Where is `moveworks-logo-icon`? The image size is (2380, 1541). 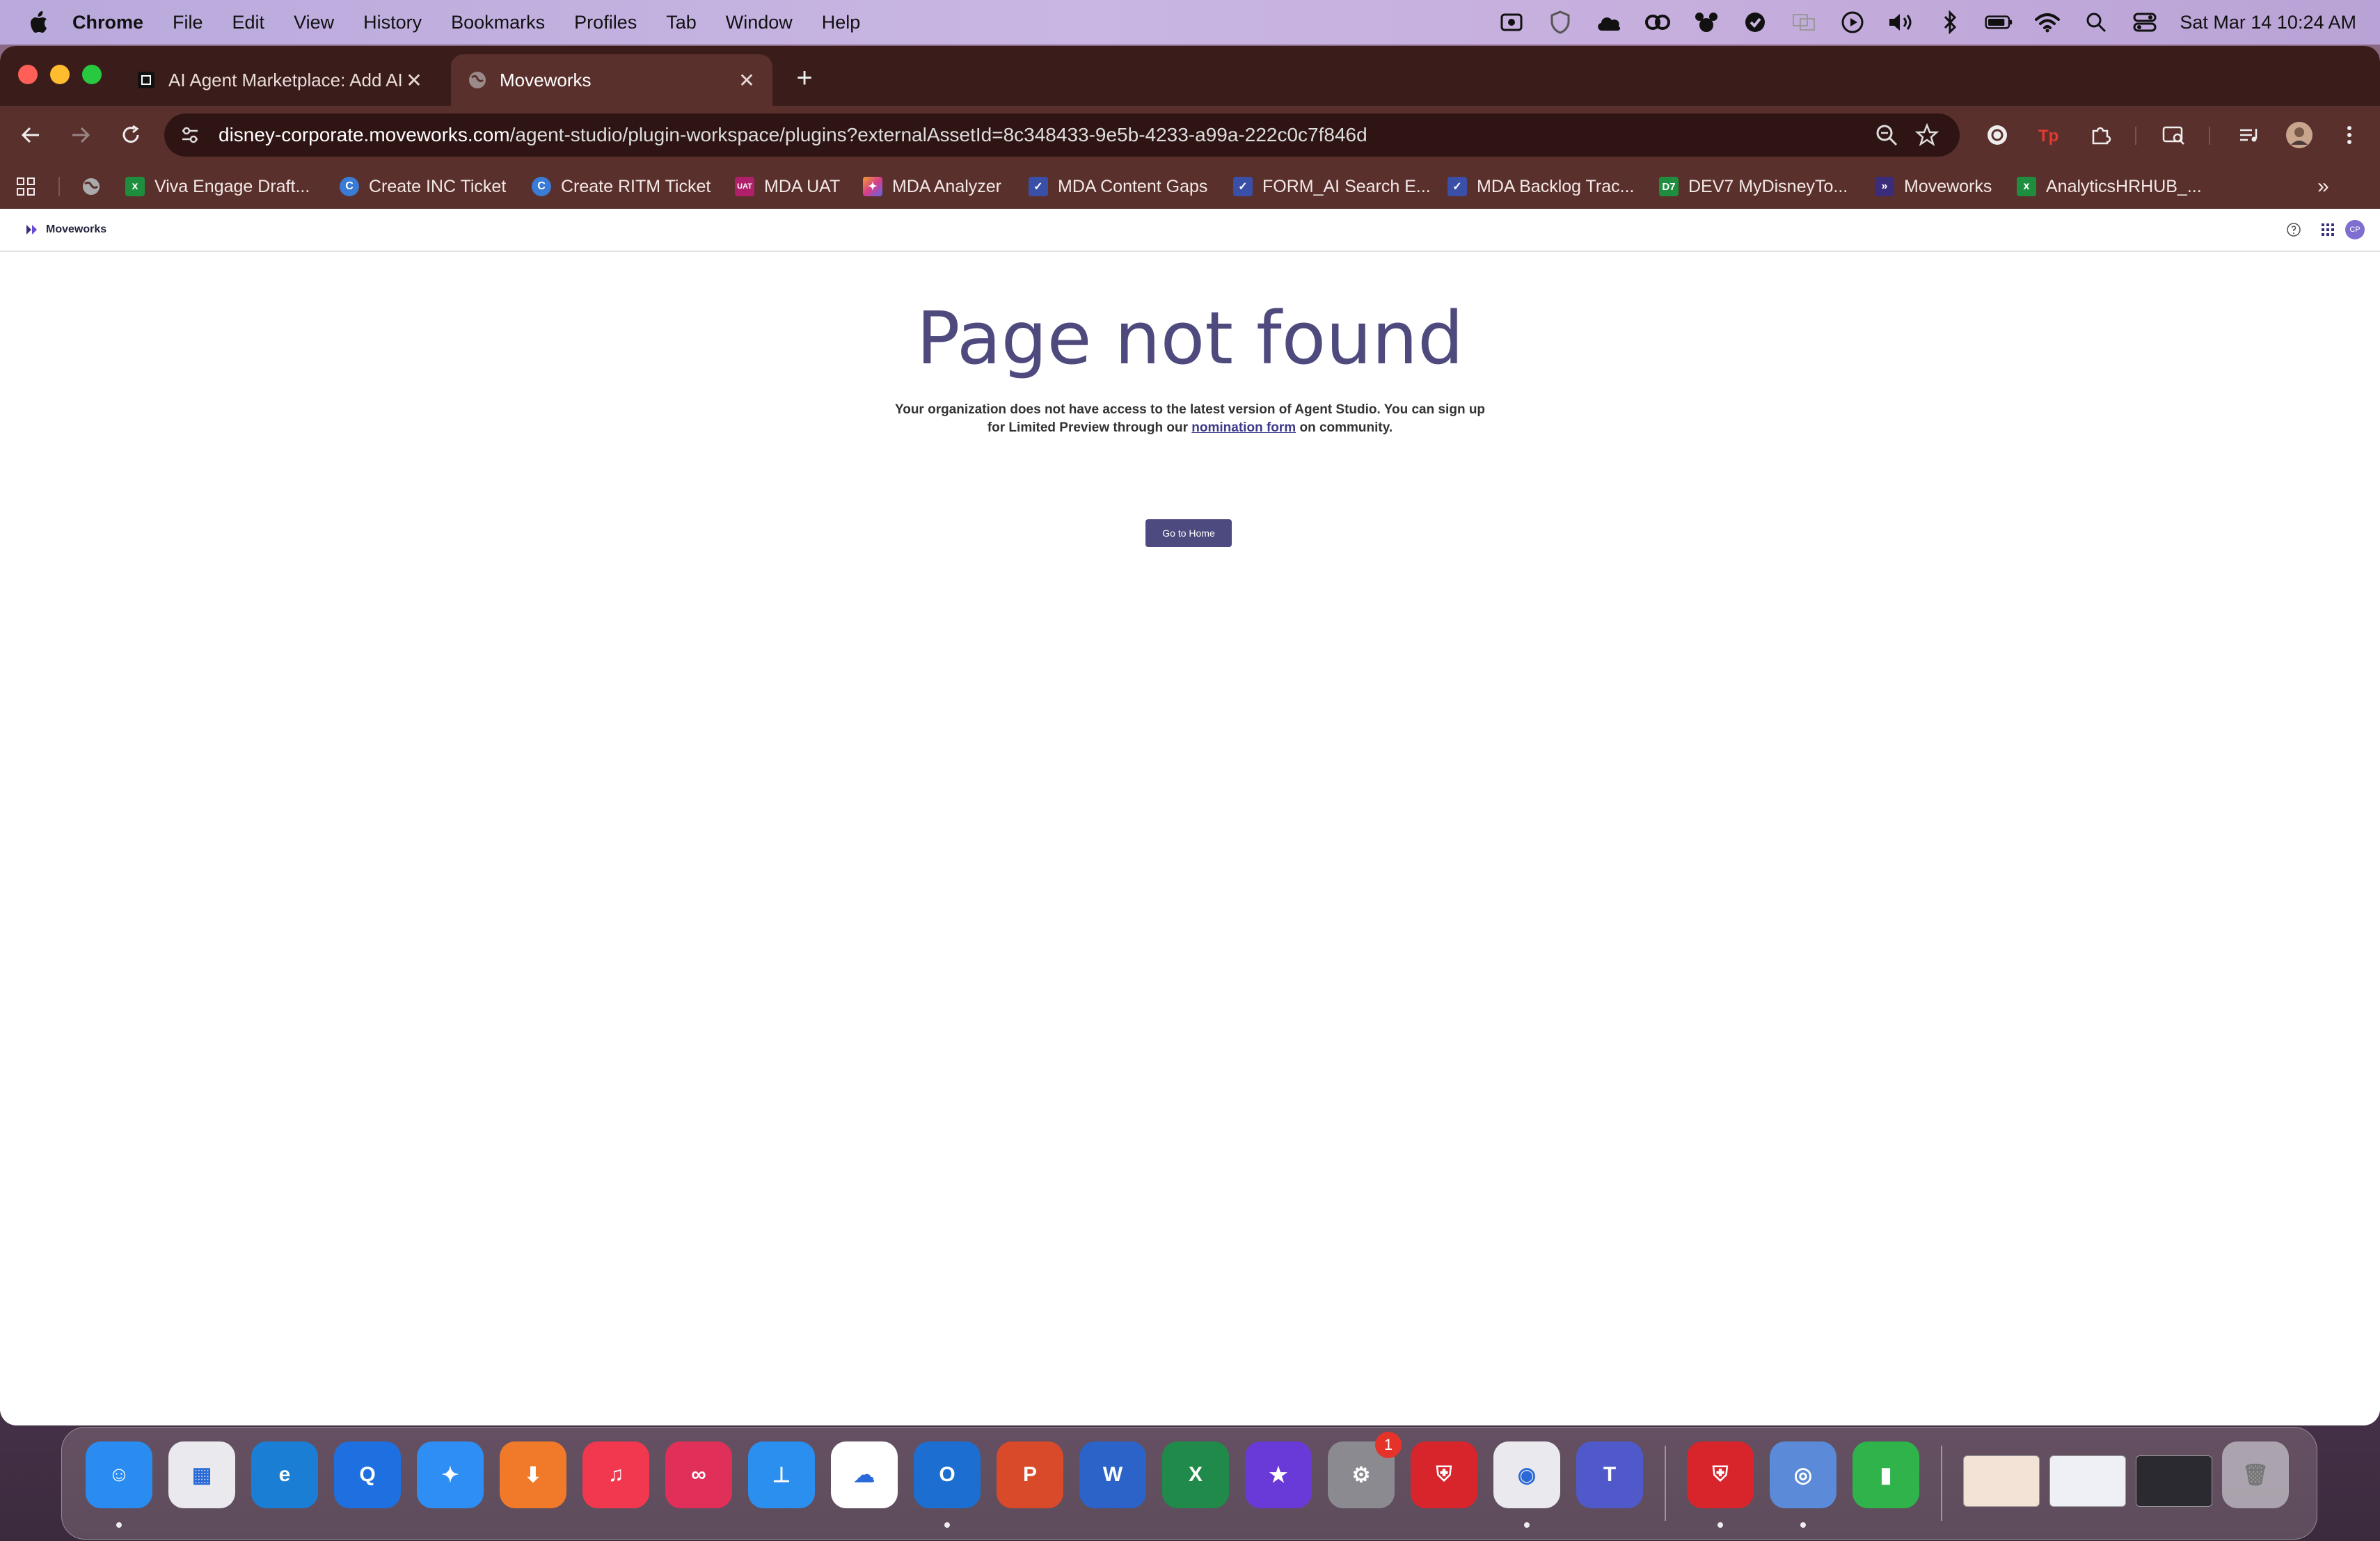
moveworks-logo-icon is located at coordinates (32, 230).